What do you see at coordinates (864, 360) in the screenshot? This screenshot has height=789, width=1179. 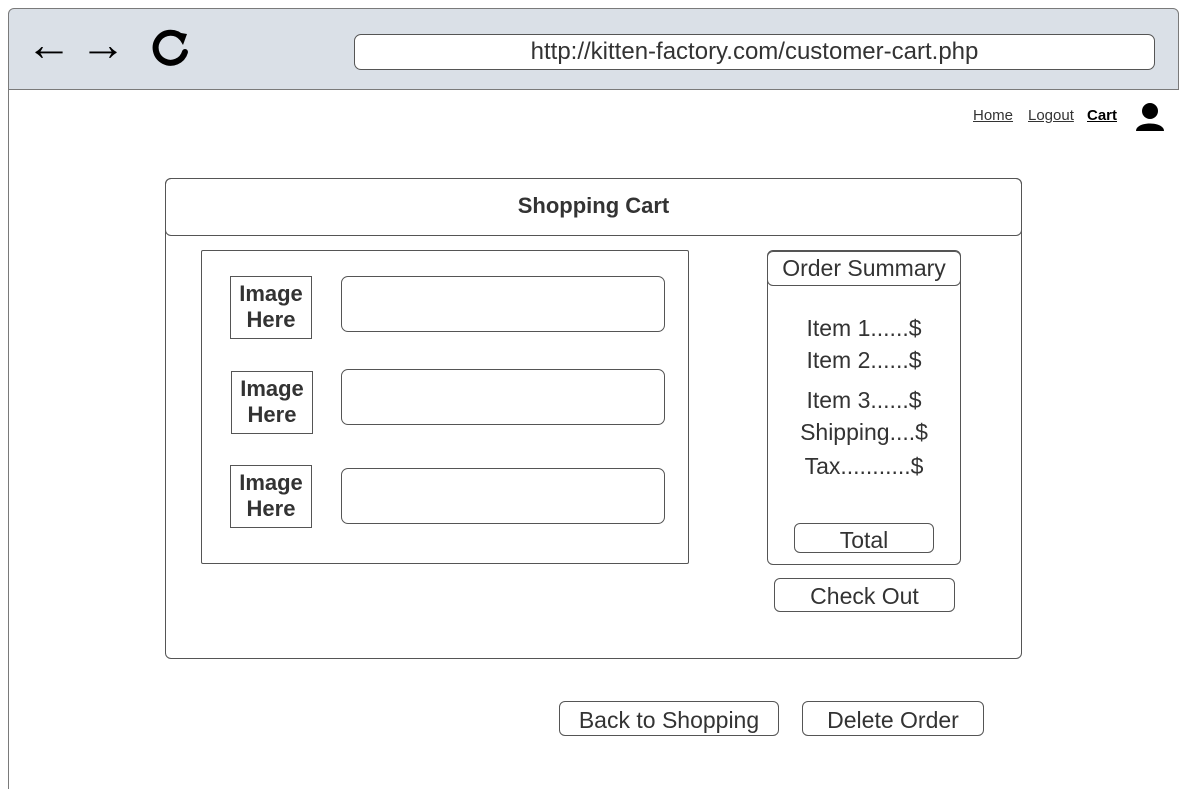 I see `summary-line-item-2: Item 2......$` at bounding box center [864, 360].